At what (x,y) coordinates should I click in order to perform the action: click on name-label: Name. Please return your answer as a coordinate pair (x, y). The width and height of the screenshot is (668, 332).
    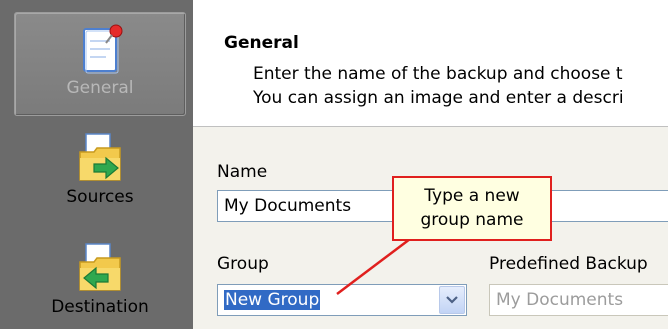
    Looking at the image, I should click on (242, 172).